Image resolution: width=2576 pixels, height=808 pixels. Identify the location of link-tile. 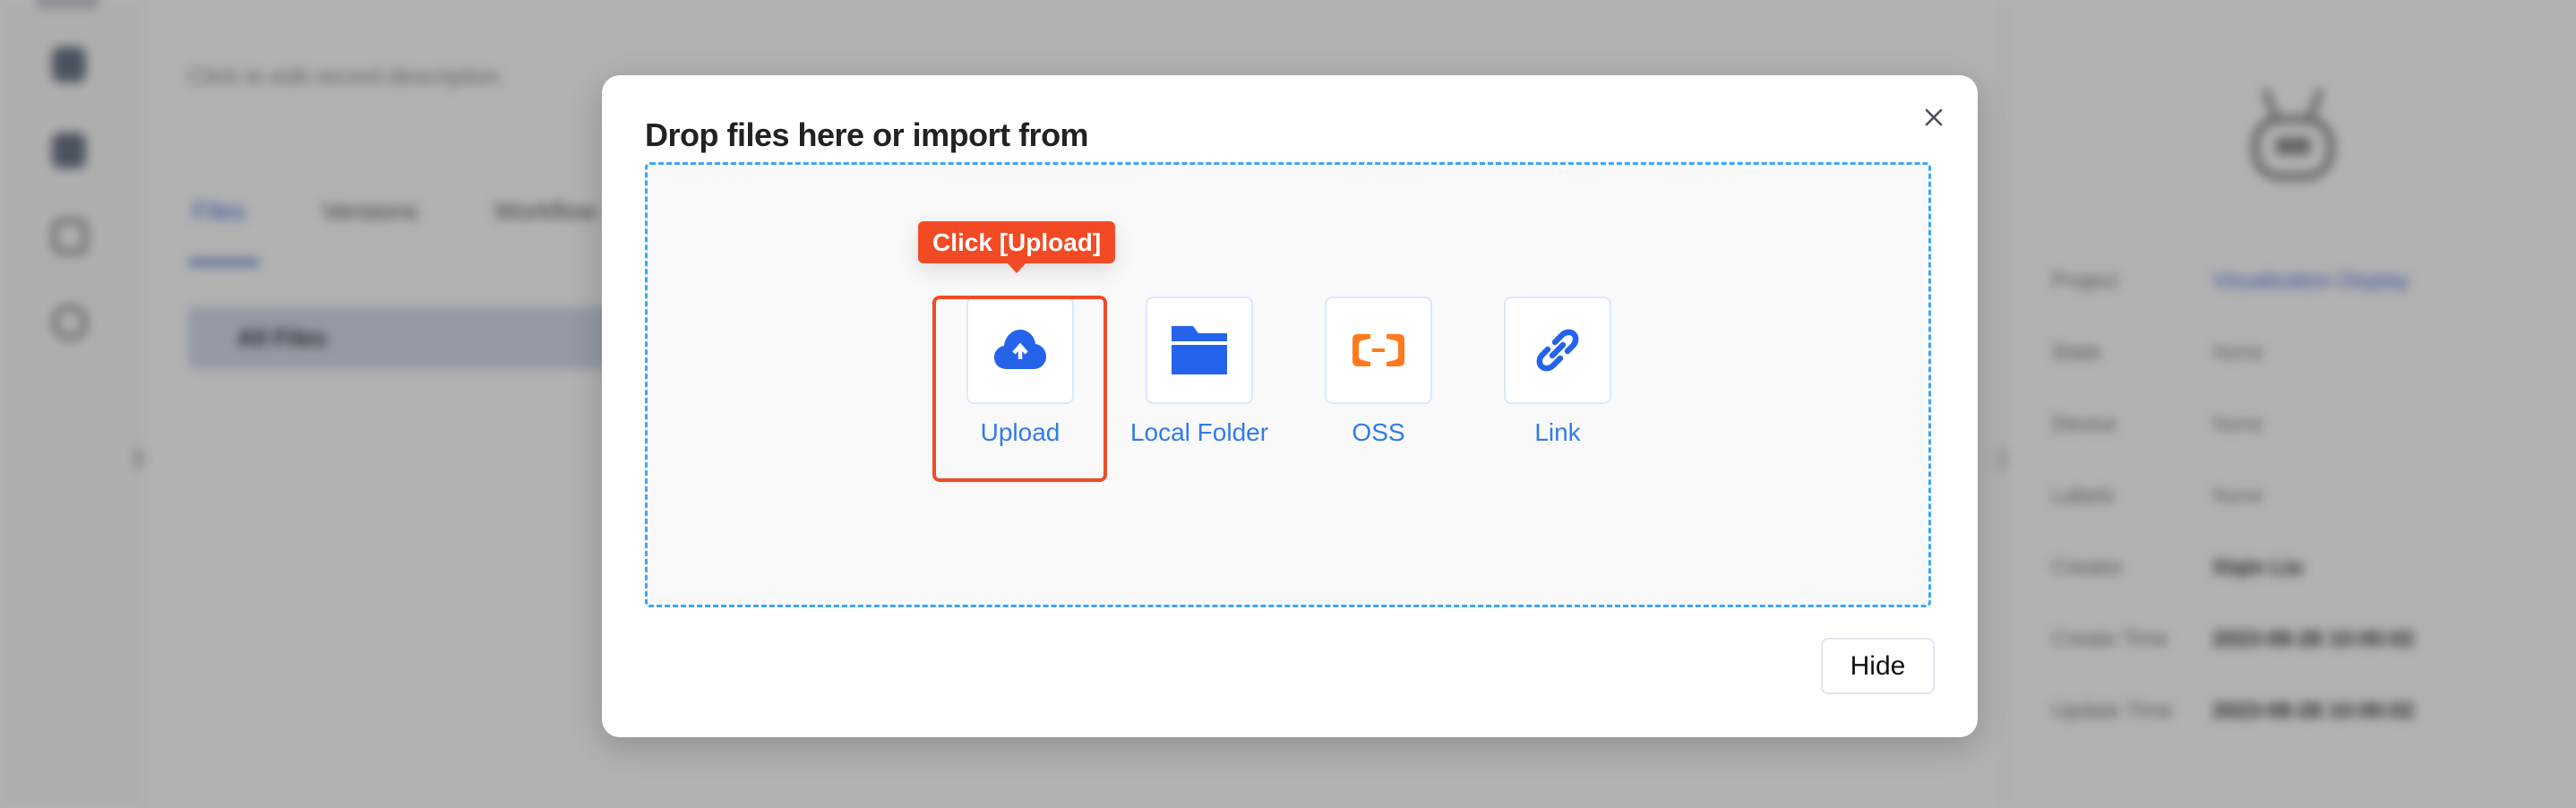
(1557, 351).